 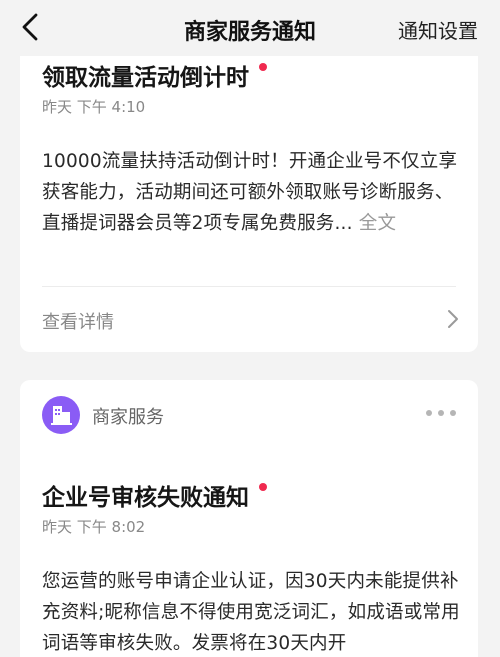 What do you see at coordinates (249, 286) in the screenshot?
I see `divider` at bounding box center [249, 286].